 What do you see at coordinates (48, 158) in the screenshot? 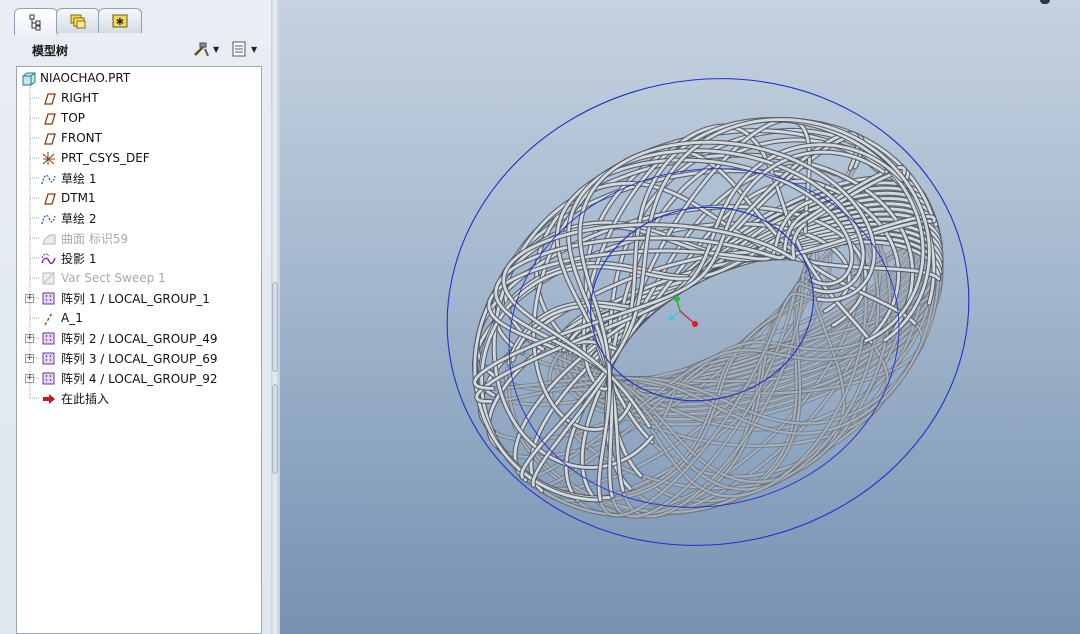
I see `coordinate-system-icon` at bounding box center [48, 158].